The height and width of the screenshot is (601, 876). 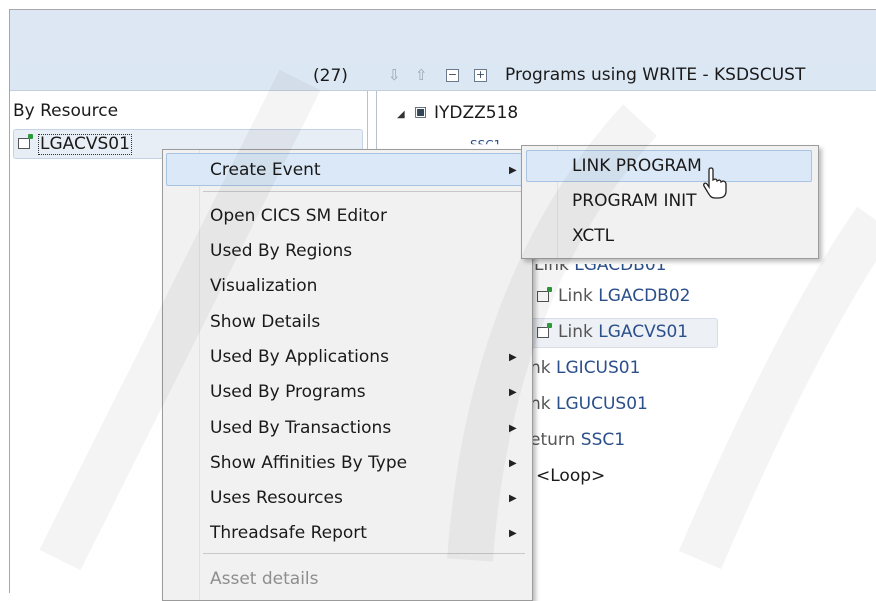 I want to click on move-up-icon: ⇧, so click(x=421, y=75).